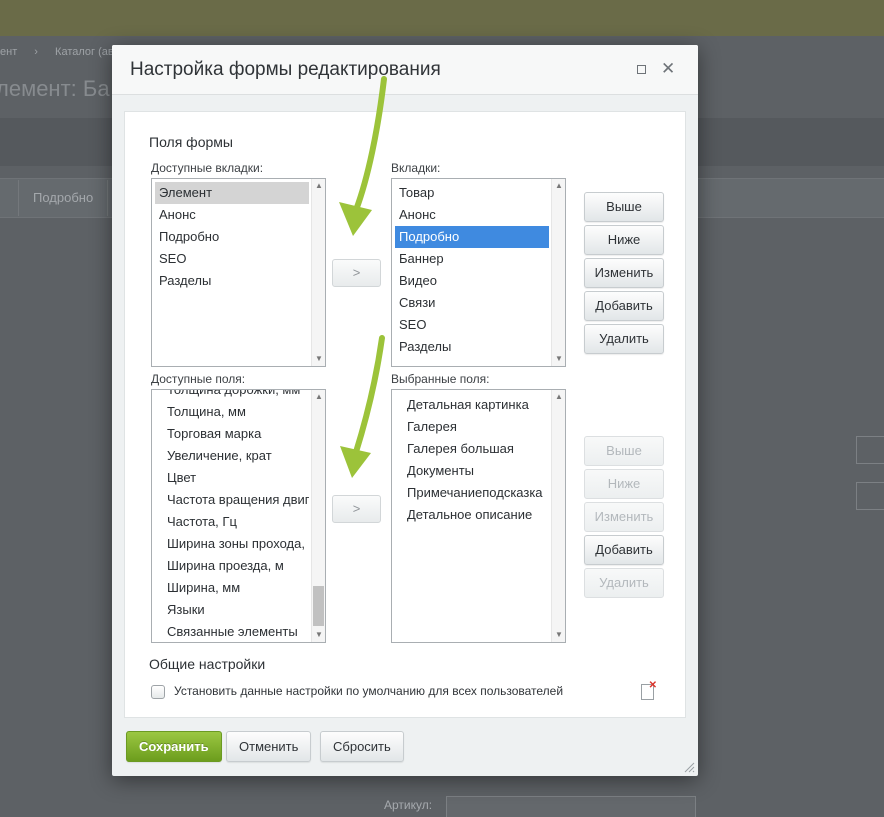 Image resolution: width=884 pixels, height=817 pixels. I want to click on list-item: Торговая марка, so click(232, 434).